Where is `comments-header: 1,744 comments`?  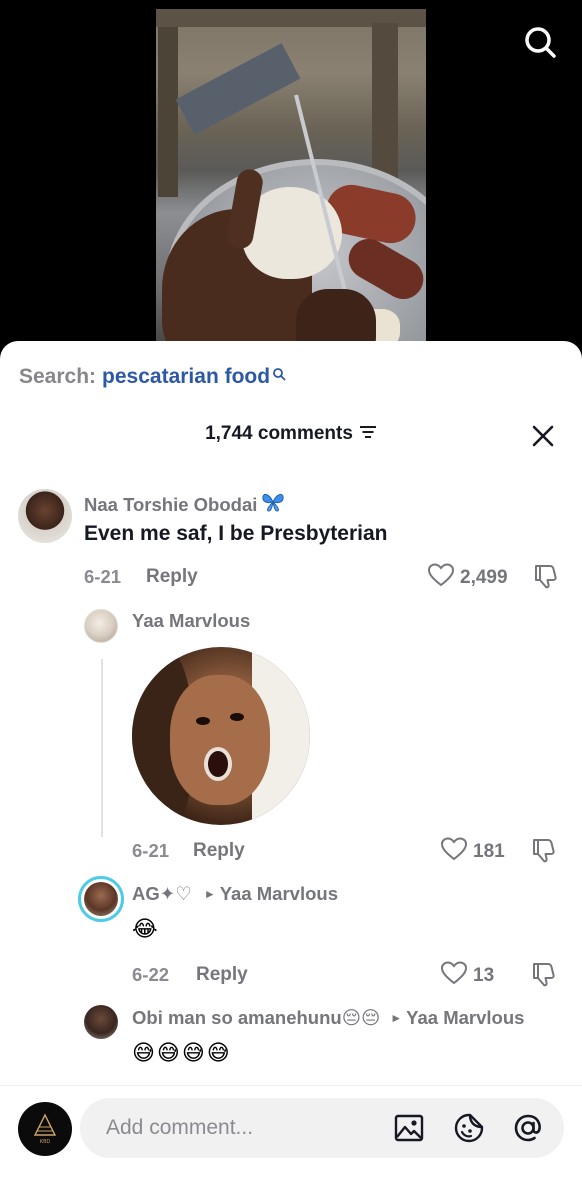 comments-header: 1,744 comments is located at coordinates (291, 436).